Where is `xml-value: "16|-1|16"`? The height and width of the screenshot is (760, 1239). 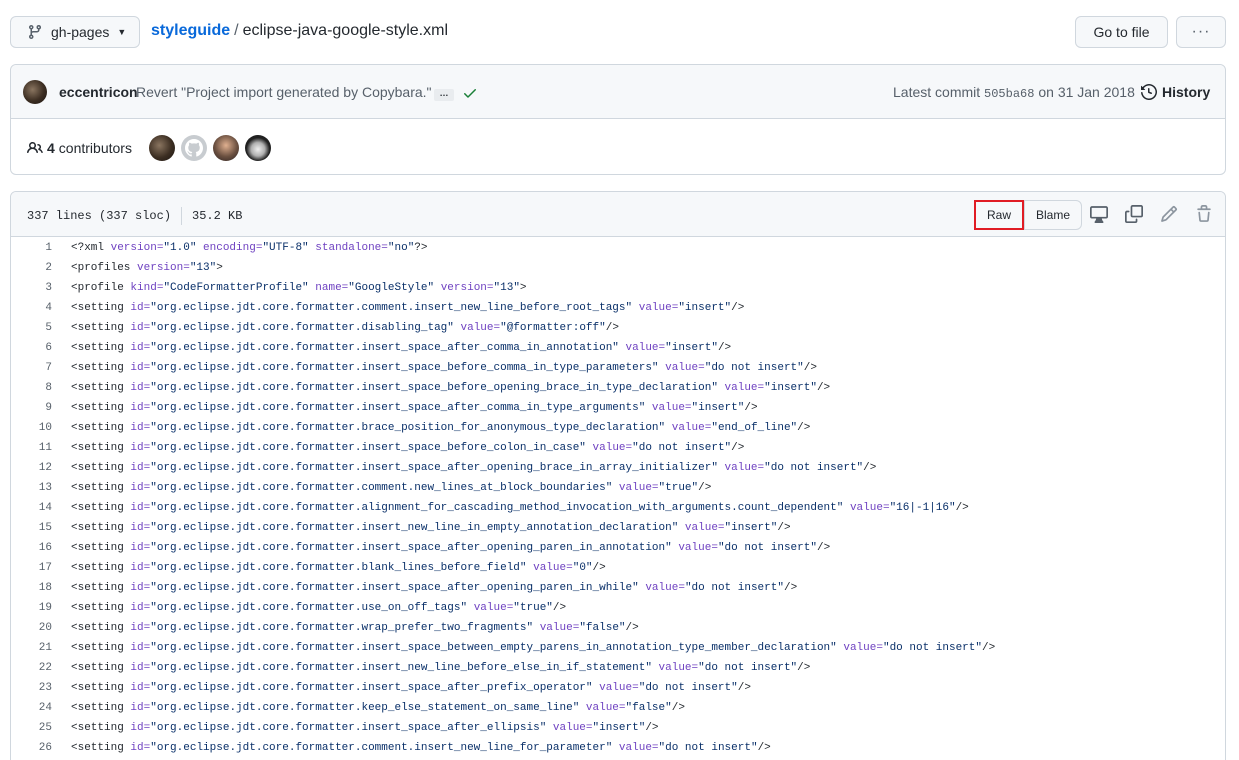 xml-value: "16|-1|16" is located at coordinates (922, 508).